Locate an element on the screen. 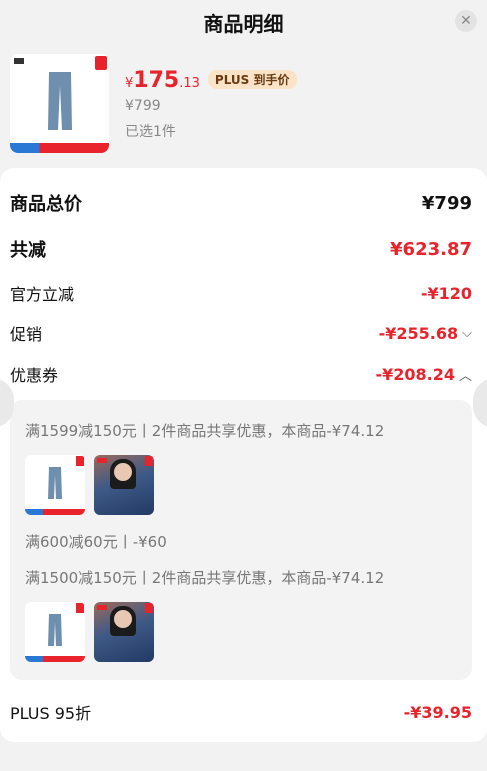 This screenshot has width=487, height=771. page-title: 商品明细 is located at coordinates (243, 24).